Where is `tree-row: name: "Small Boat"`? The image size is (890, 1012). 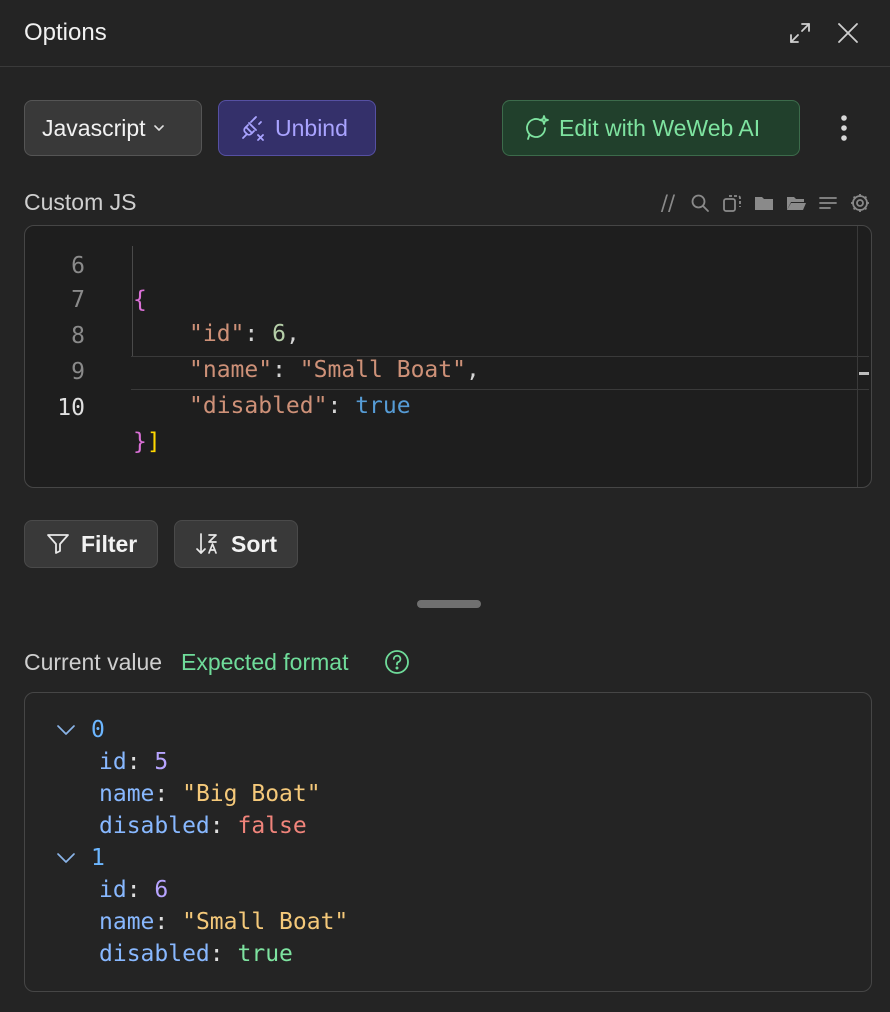 tree-row: name: "Small Boat" is located at coordinates (223, 922).